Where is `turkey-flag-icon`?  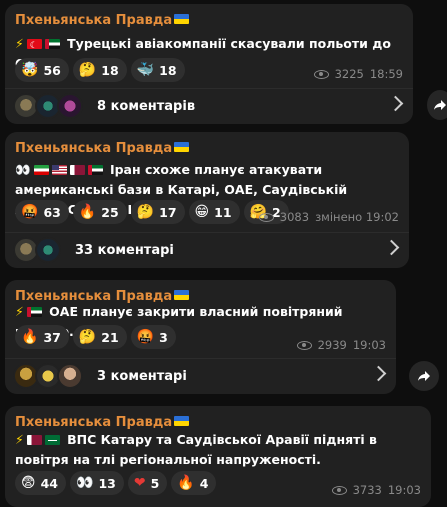
turkey-flag-icon is located at coordinates (34, 46).